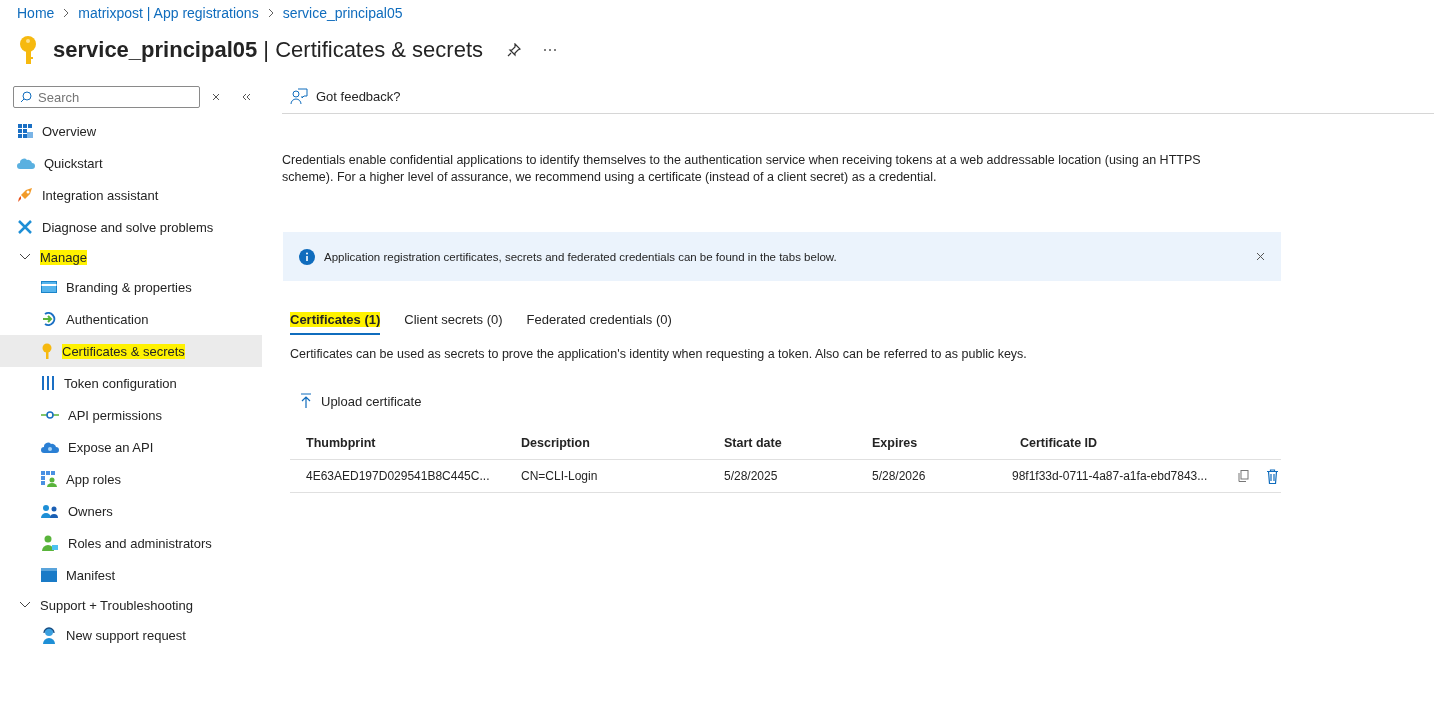  What do you see at coordinates (25, 195) in the screenshot?
I see `rocket-icon` at bounding box center [25, 195].